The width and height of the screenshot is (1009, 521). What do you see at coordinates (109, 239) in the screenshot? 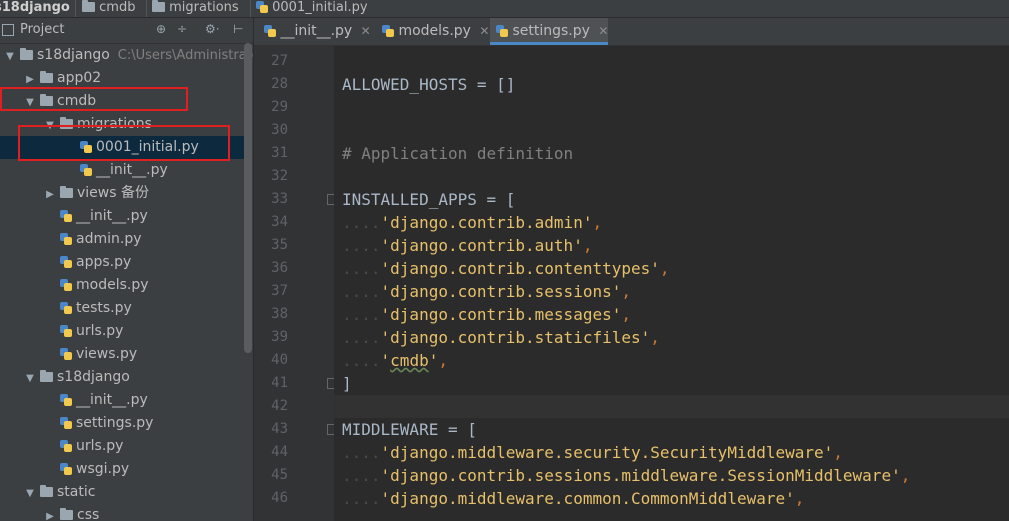
I see `tree-item-label: admin.py` at bounding box center [109, 239].